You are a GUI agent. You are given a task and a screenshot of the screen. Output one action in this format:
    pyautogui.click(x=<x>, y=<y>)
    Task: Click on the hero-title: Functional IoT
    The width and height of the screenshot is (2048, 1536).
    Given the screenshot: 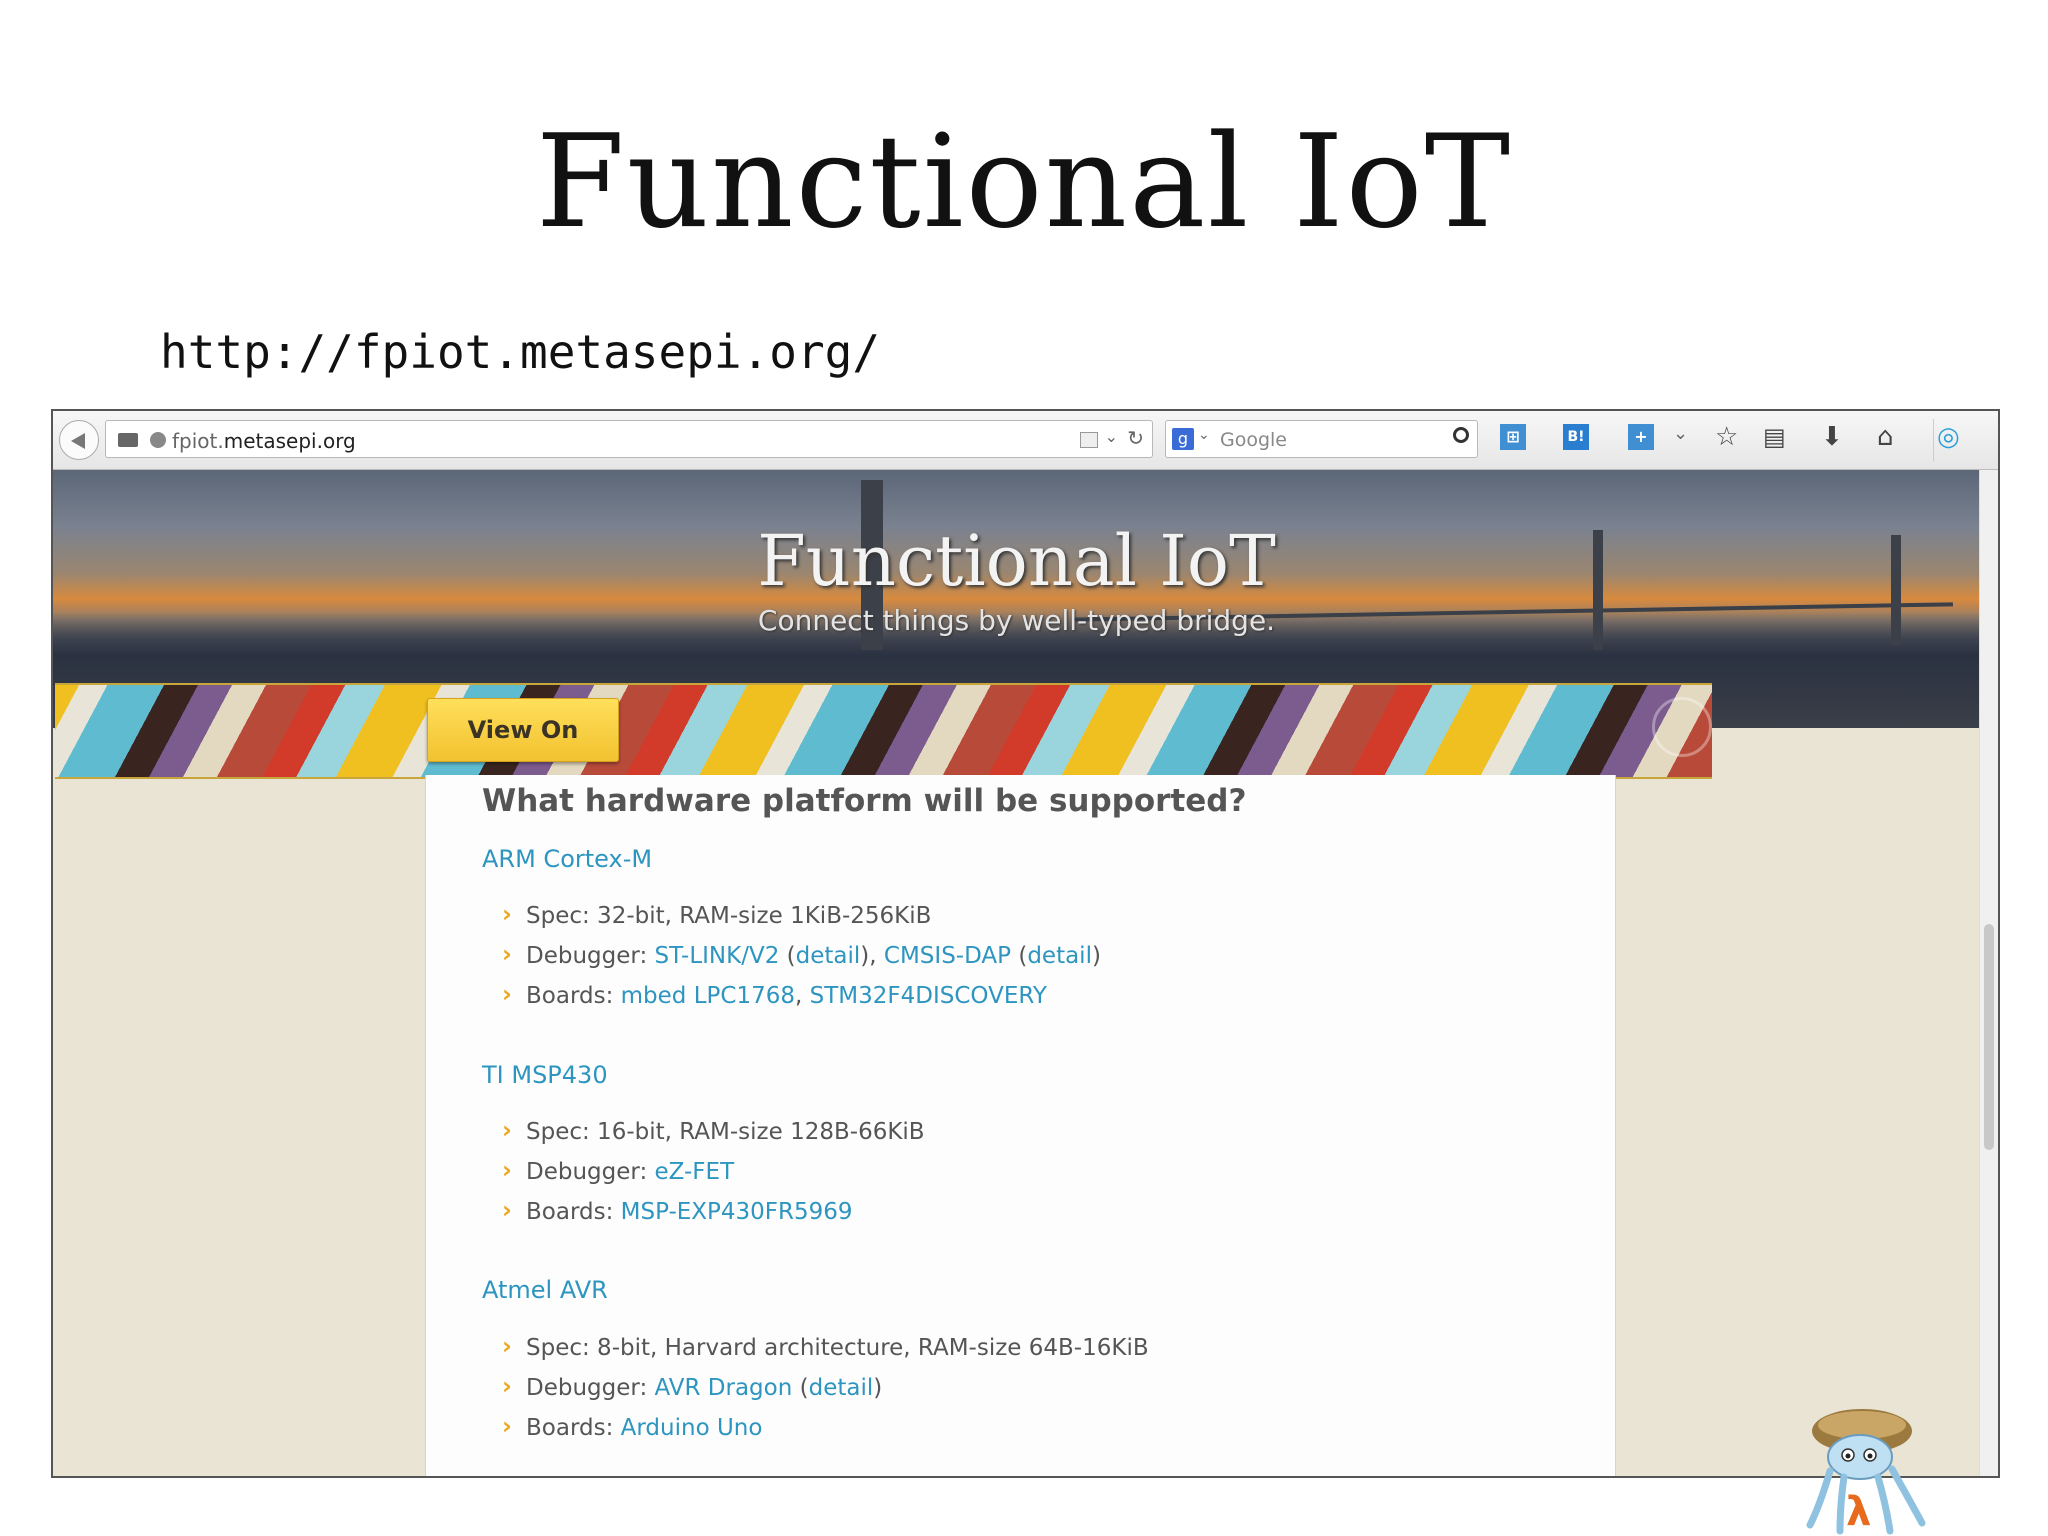 What is the action you would take?
    pyautogui.click(x=1016, y=561)
    